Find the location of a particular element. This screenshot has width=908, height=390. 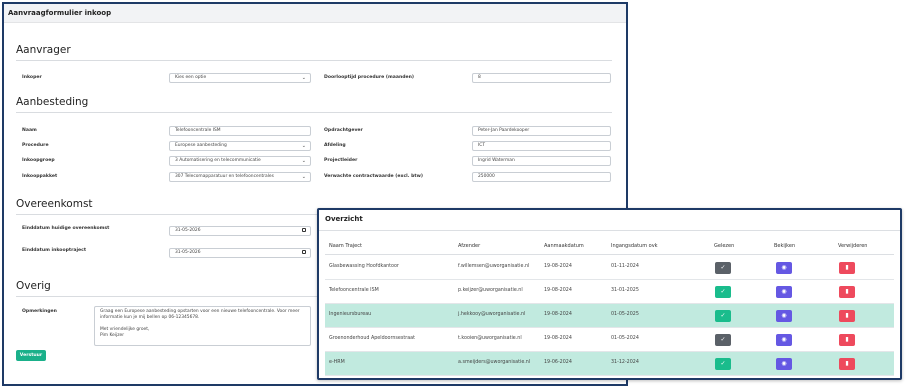

cell-sender: t.kooien@uworganisatie.nl is located at coordinates (490, 338).